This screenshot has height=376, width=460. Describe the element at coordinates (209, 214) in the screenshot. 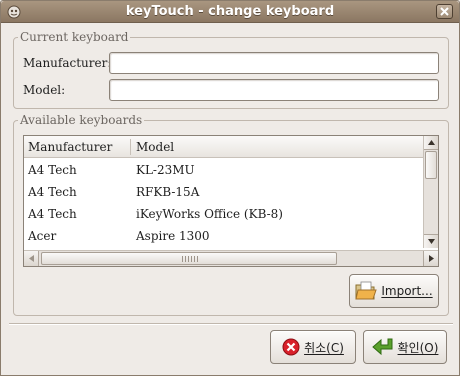

I see `row-model: iKeyWorks Office (KB-8)` at that location.